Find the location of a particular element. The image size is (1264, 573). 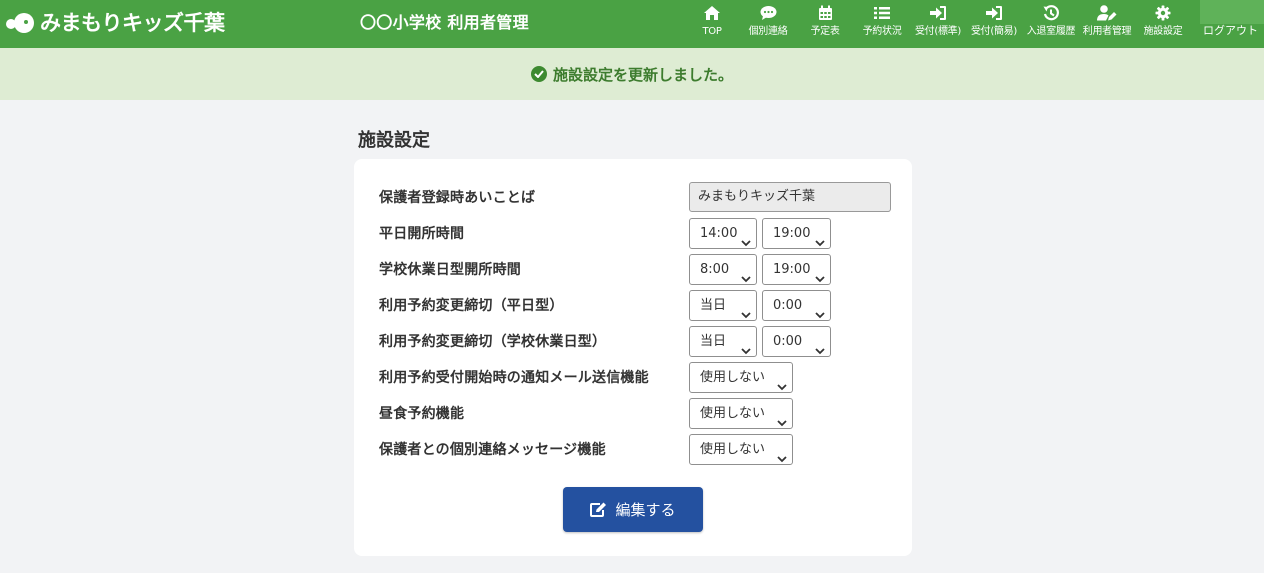

guardian-message-select: 使用しない is located at coordinates (741, 449).